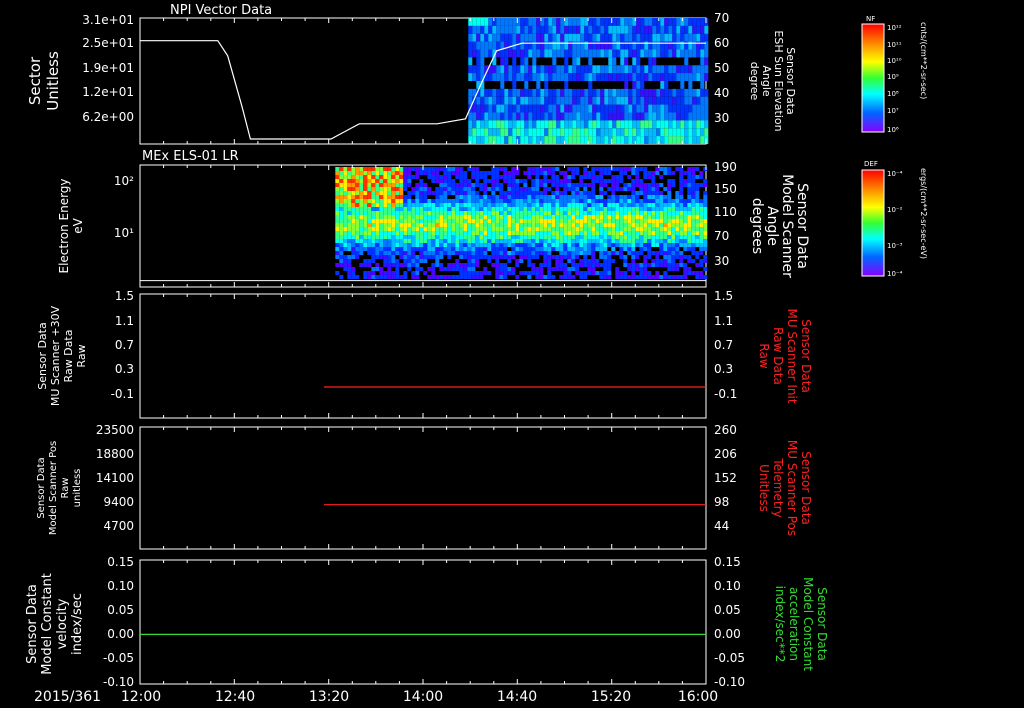 This screenshot has width=1024, height=708. What do you see at coordinates (723, 369) in the screenshot?
I see `right-tick-mu-raw: 0.3` at bounding box center [723, 369].